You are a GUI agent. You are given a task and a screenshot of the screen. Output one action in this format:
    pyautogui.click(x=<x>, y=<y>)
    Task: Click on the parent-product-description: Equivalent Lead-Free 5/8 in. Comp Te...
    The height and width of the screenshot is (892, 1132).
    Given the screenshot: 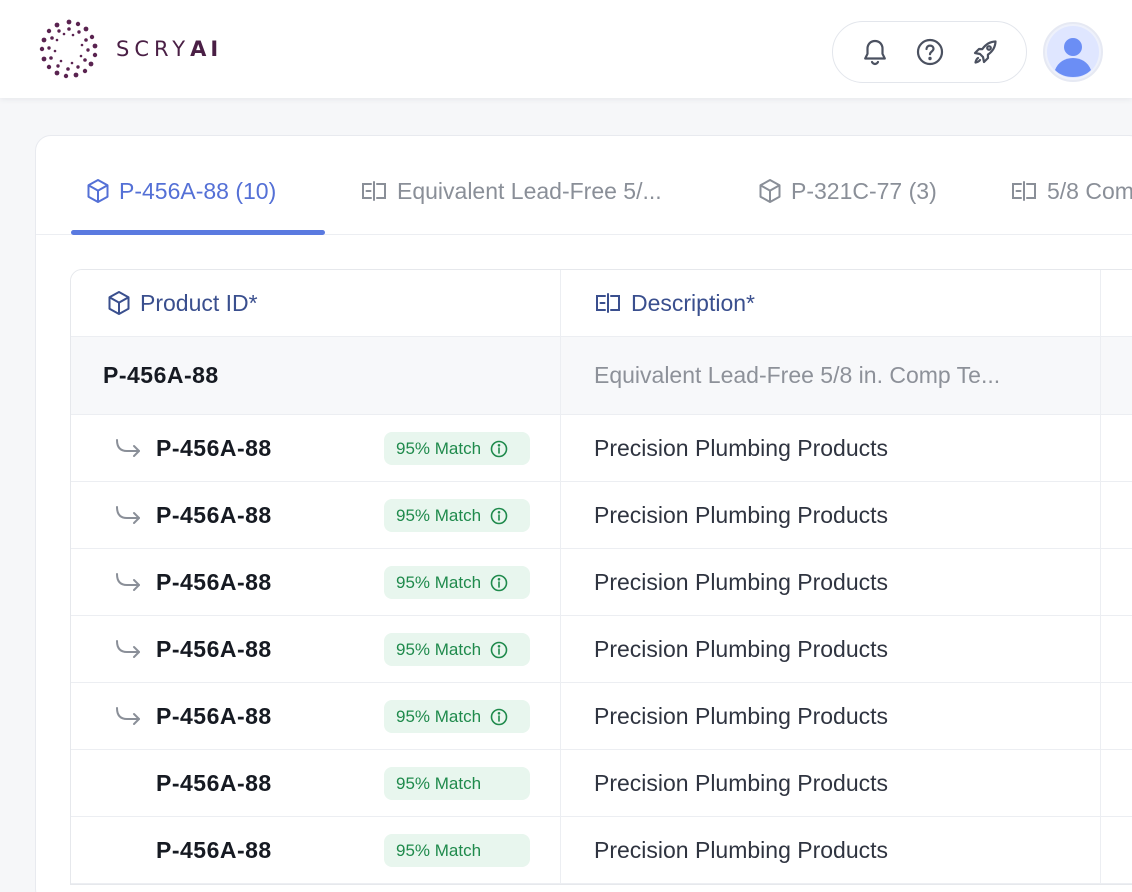 What is the action you would take?
    pyautogui.click(x=831, y=375)
    